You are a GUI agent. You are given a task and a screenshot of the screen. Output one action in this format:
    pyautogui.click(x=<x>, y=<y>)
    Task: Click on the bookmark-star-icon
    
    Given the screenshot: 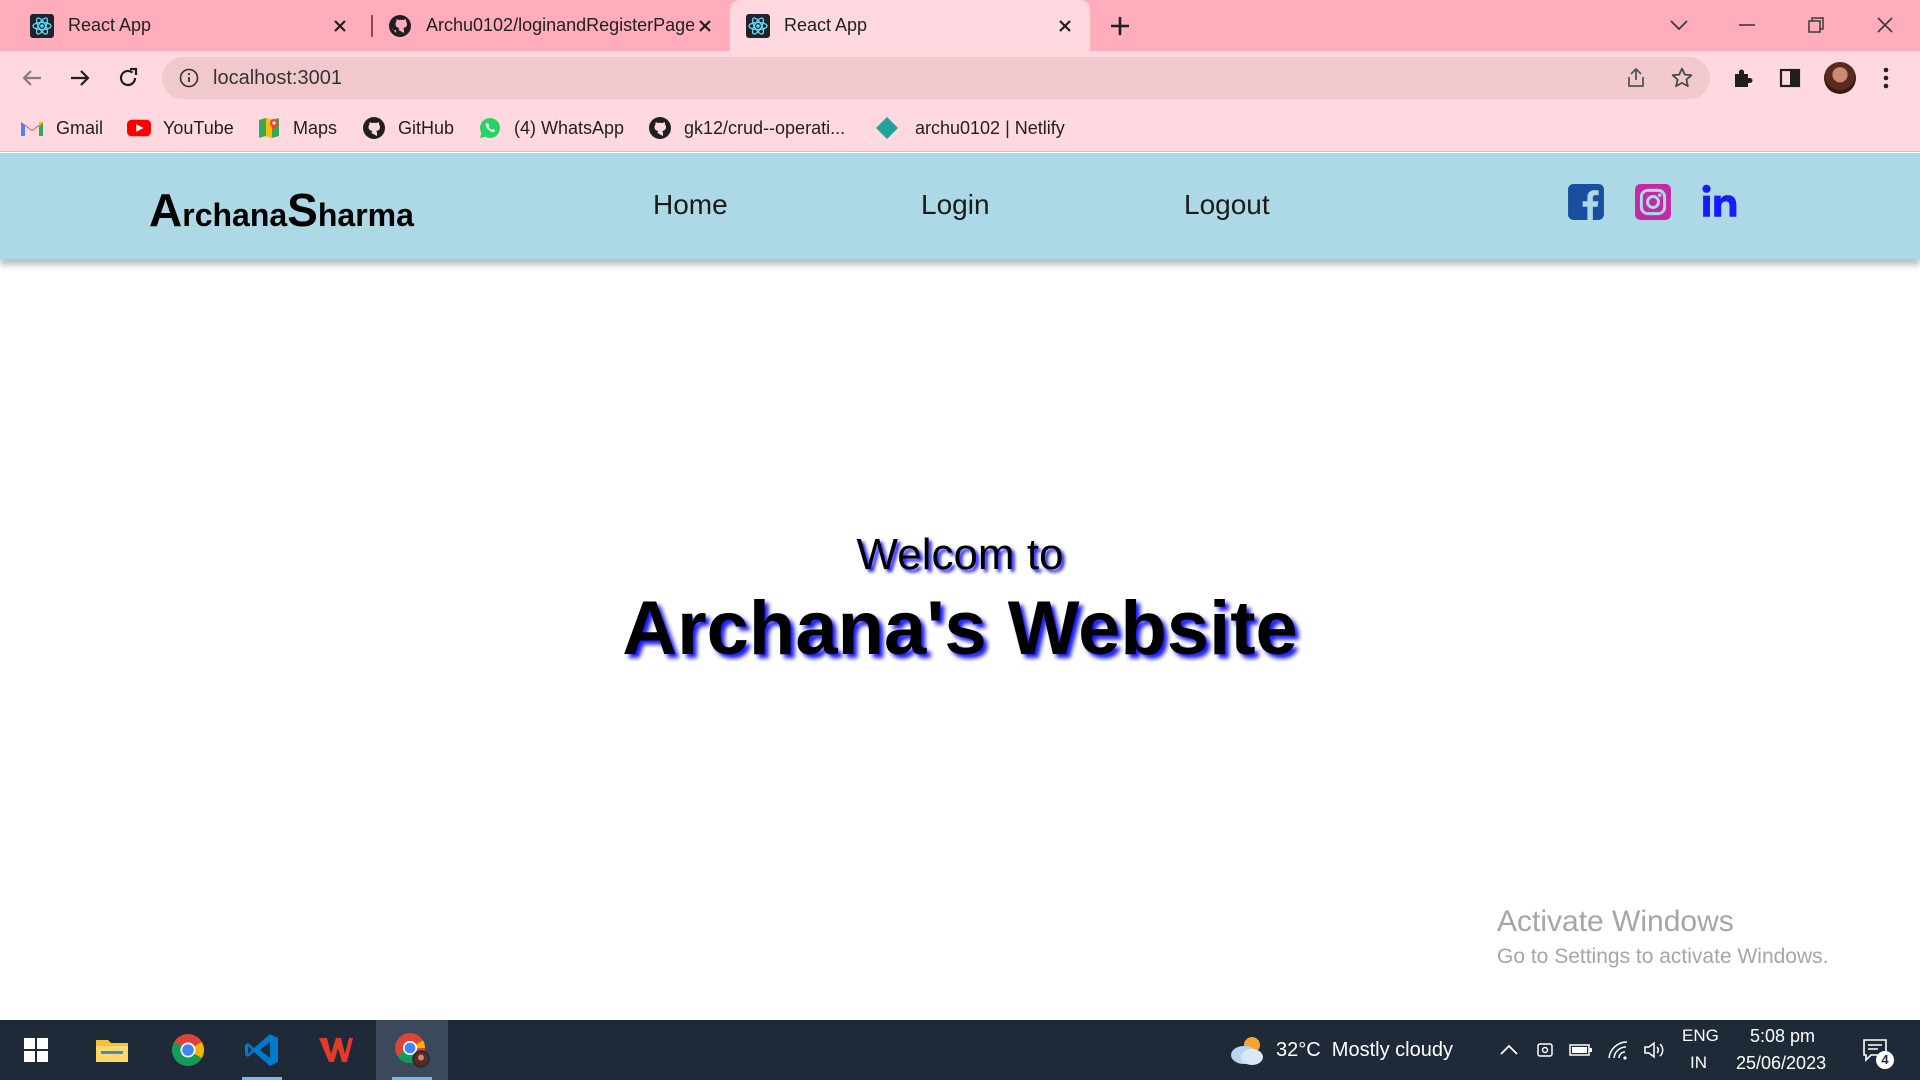 What is the action you would take?
    pyautogui.click(x=1682, y=78)
    